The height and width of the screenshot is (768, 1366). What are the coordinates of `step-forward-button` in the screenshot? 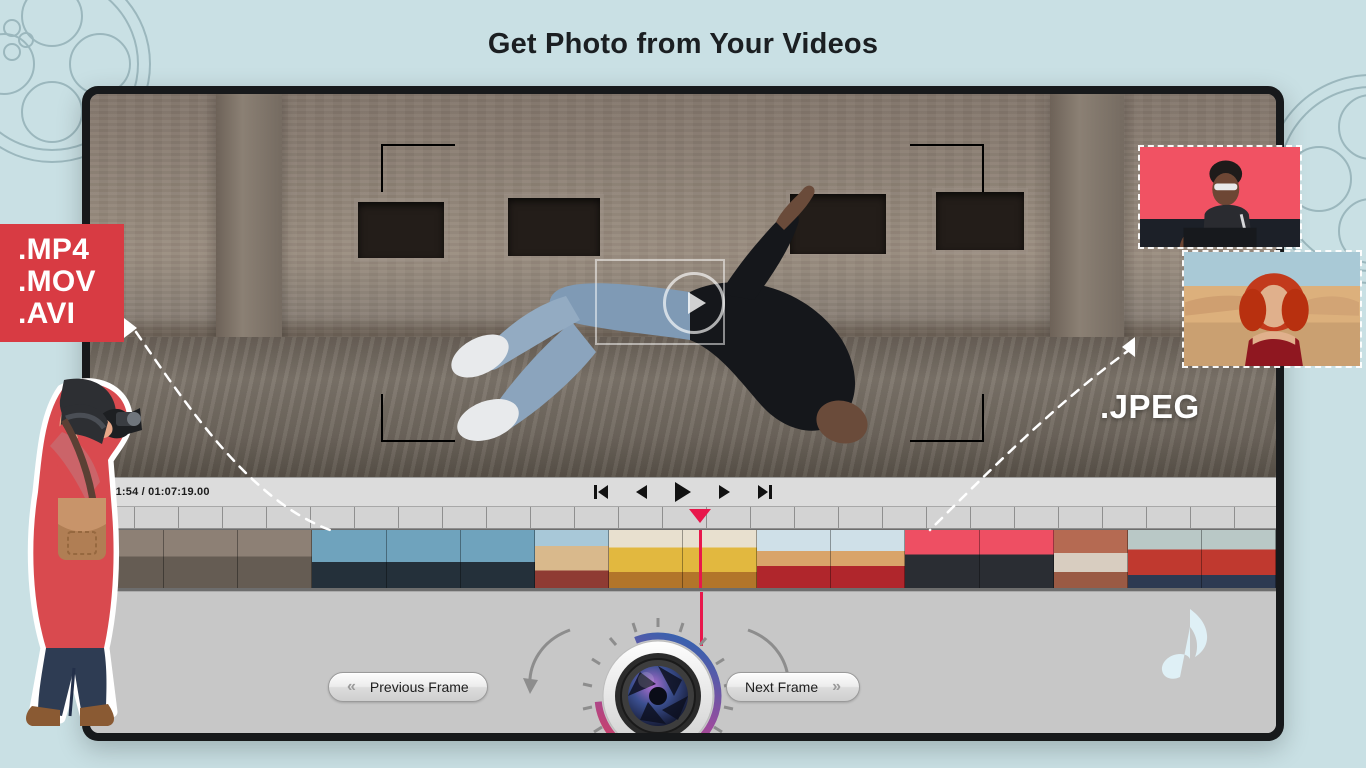 It's located at (724, 492).